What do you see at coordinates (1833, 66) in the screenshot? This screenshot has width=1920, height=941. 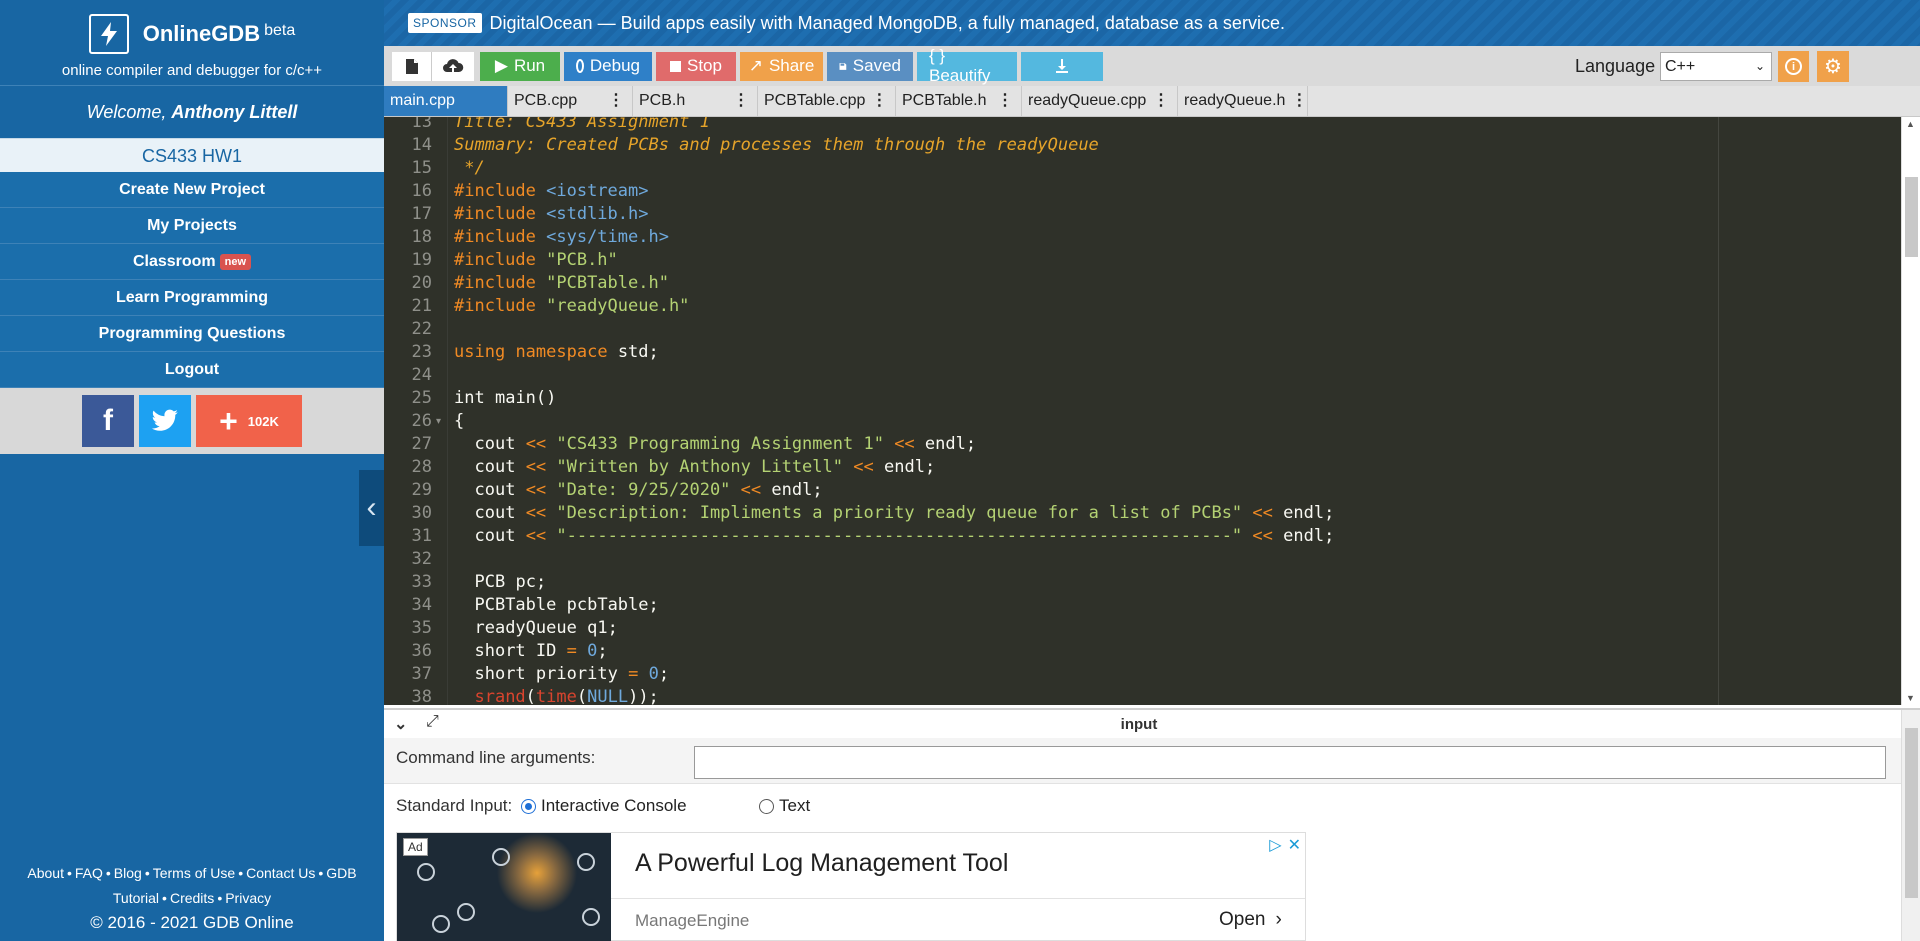 I see `settings-button: ⚙` at bounding box center [1833, 66].